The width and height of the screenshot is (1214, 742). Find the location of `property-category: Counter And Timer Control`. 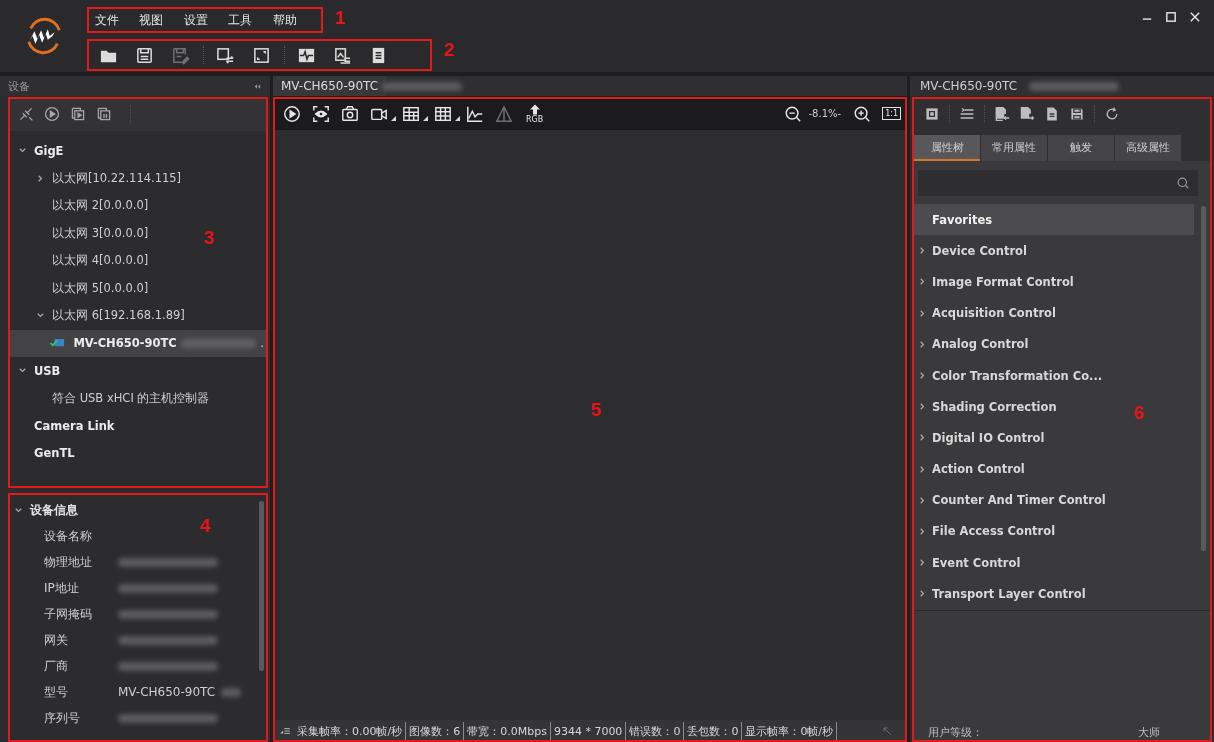

property-category: Counter And Timer Control is located at coordinates (1013, 500).